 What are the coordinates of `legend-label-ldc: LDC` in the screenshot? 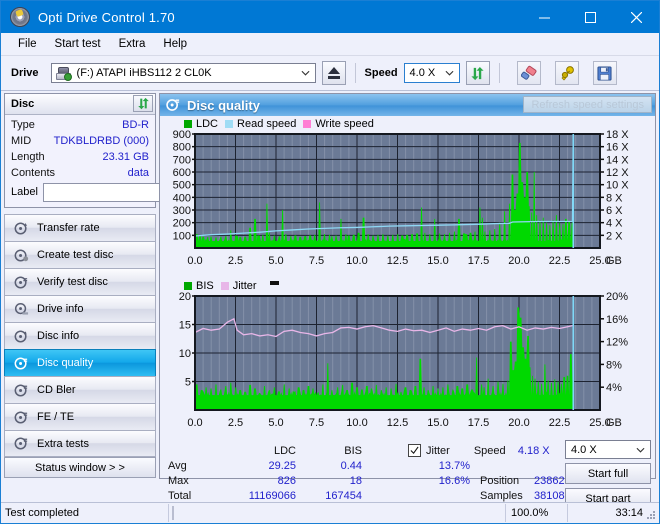 It's located at (207, 123).